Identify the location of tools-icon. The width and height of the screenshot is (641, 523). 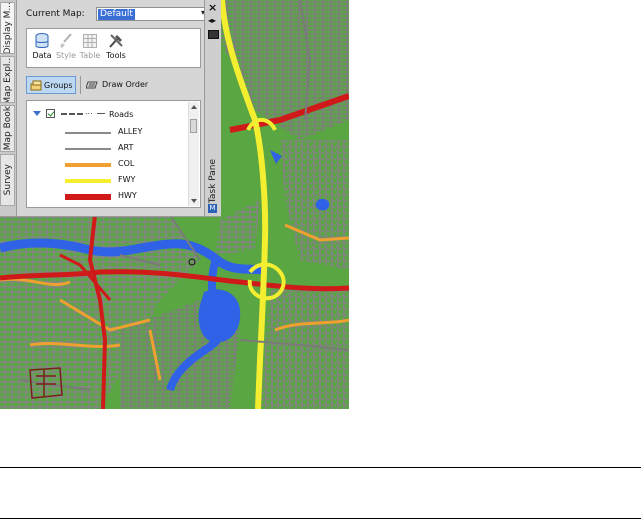
(116, 41).